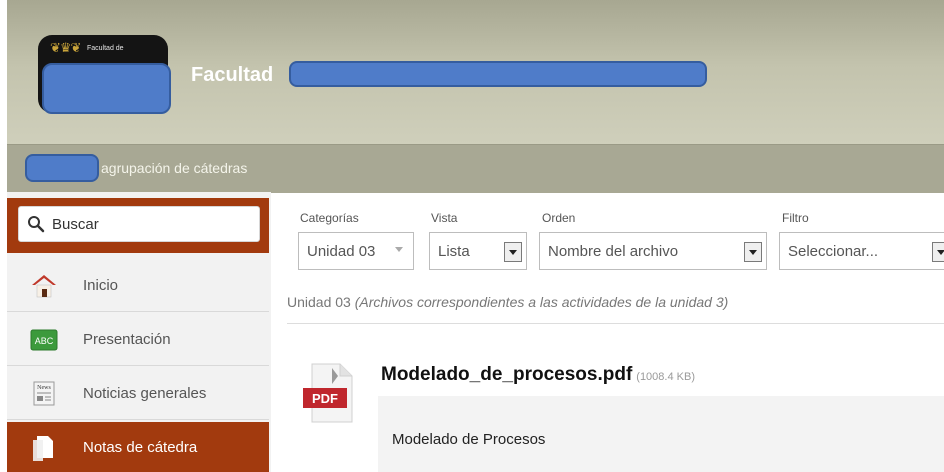  Describe the element at coordinates (454, 251) in the screenshot. I see `view-value: Lista` at that location.